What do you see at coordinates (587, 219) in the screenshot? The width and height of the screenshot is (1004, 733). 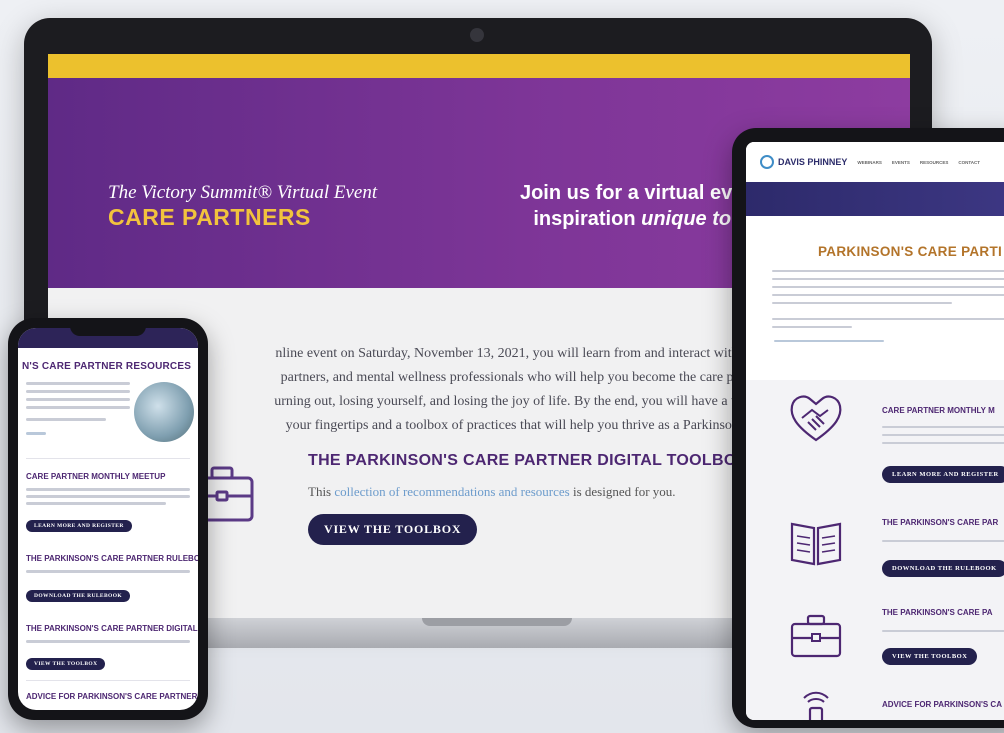 I see `join-line-2a: inspiration` at bounding box center [587, 219].